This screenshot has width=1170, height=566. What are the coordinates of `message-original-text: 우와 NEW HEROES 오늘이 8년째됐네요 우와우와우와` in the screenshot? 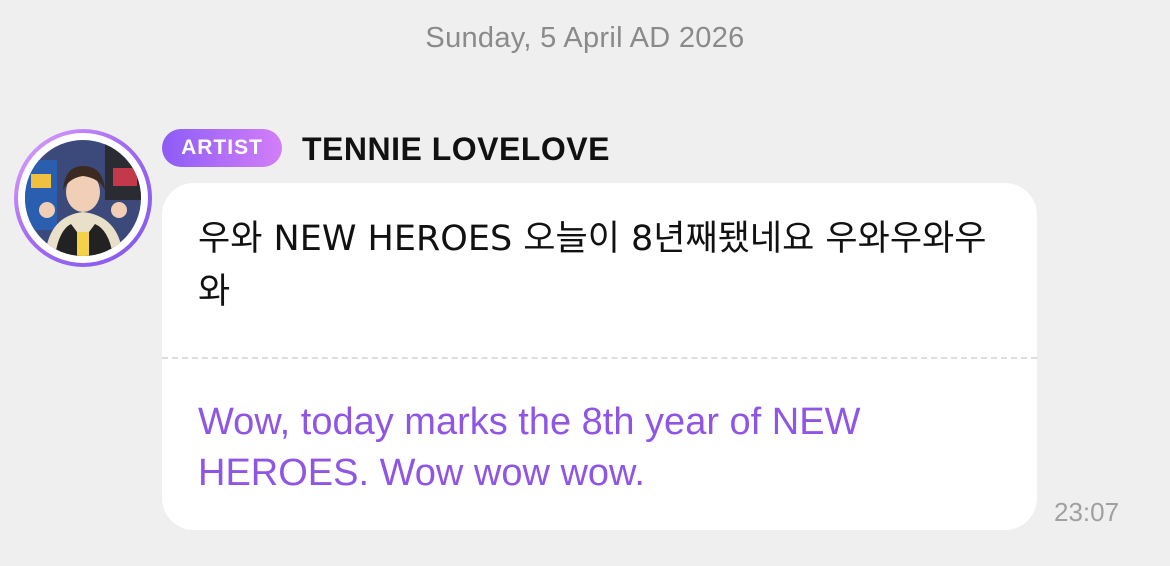 It's located at (592, 265).